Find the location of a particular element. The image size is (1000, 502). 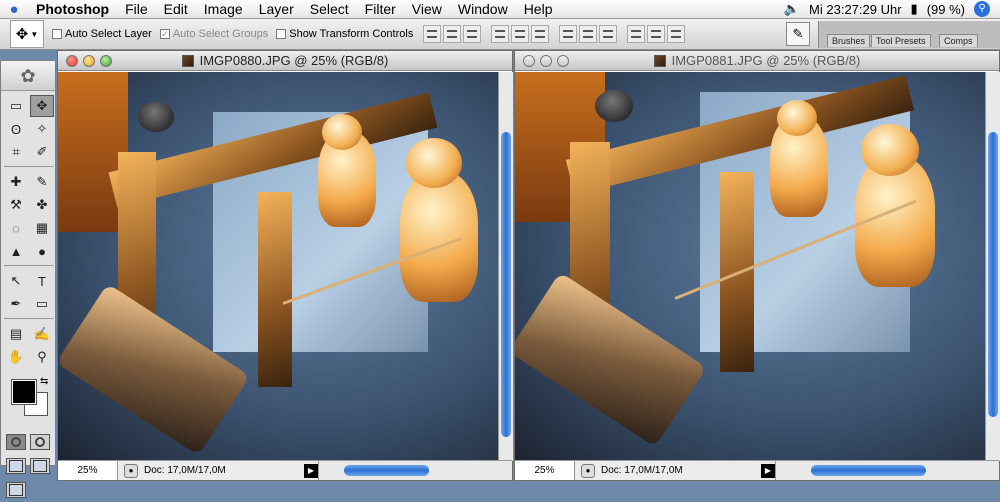

toggle-palettes-icon: ✎ is located at coordinates (798, 34).